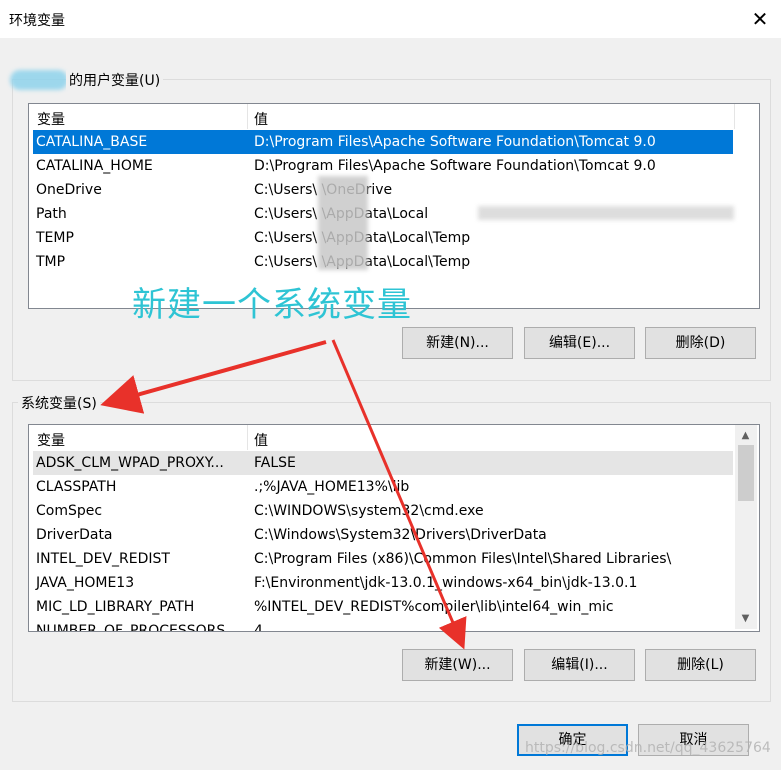  Describe the element at coordinates (213, 377) in the screenshot. I see `arrow-to-system-label` at that location.